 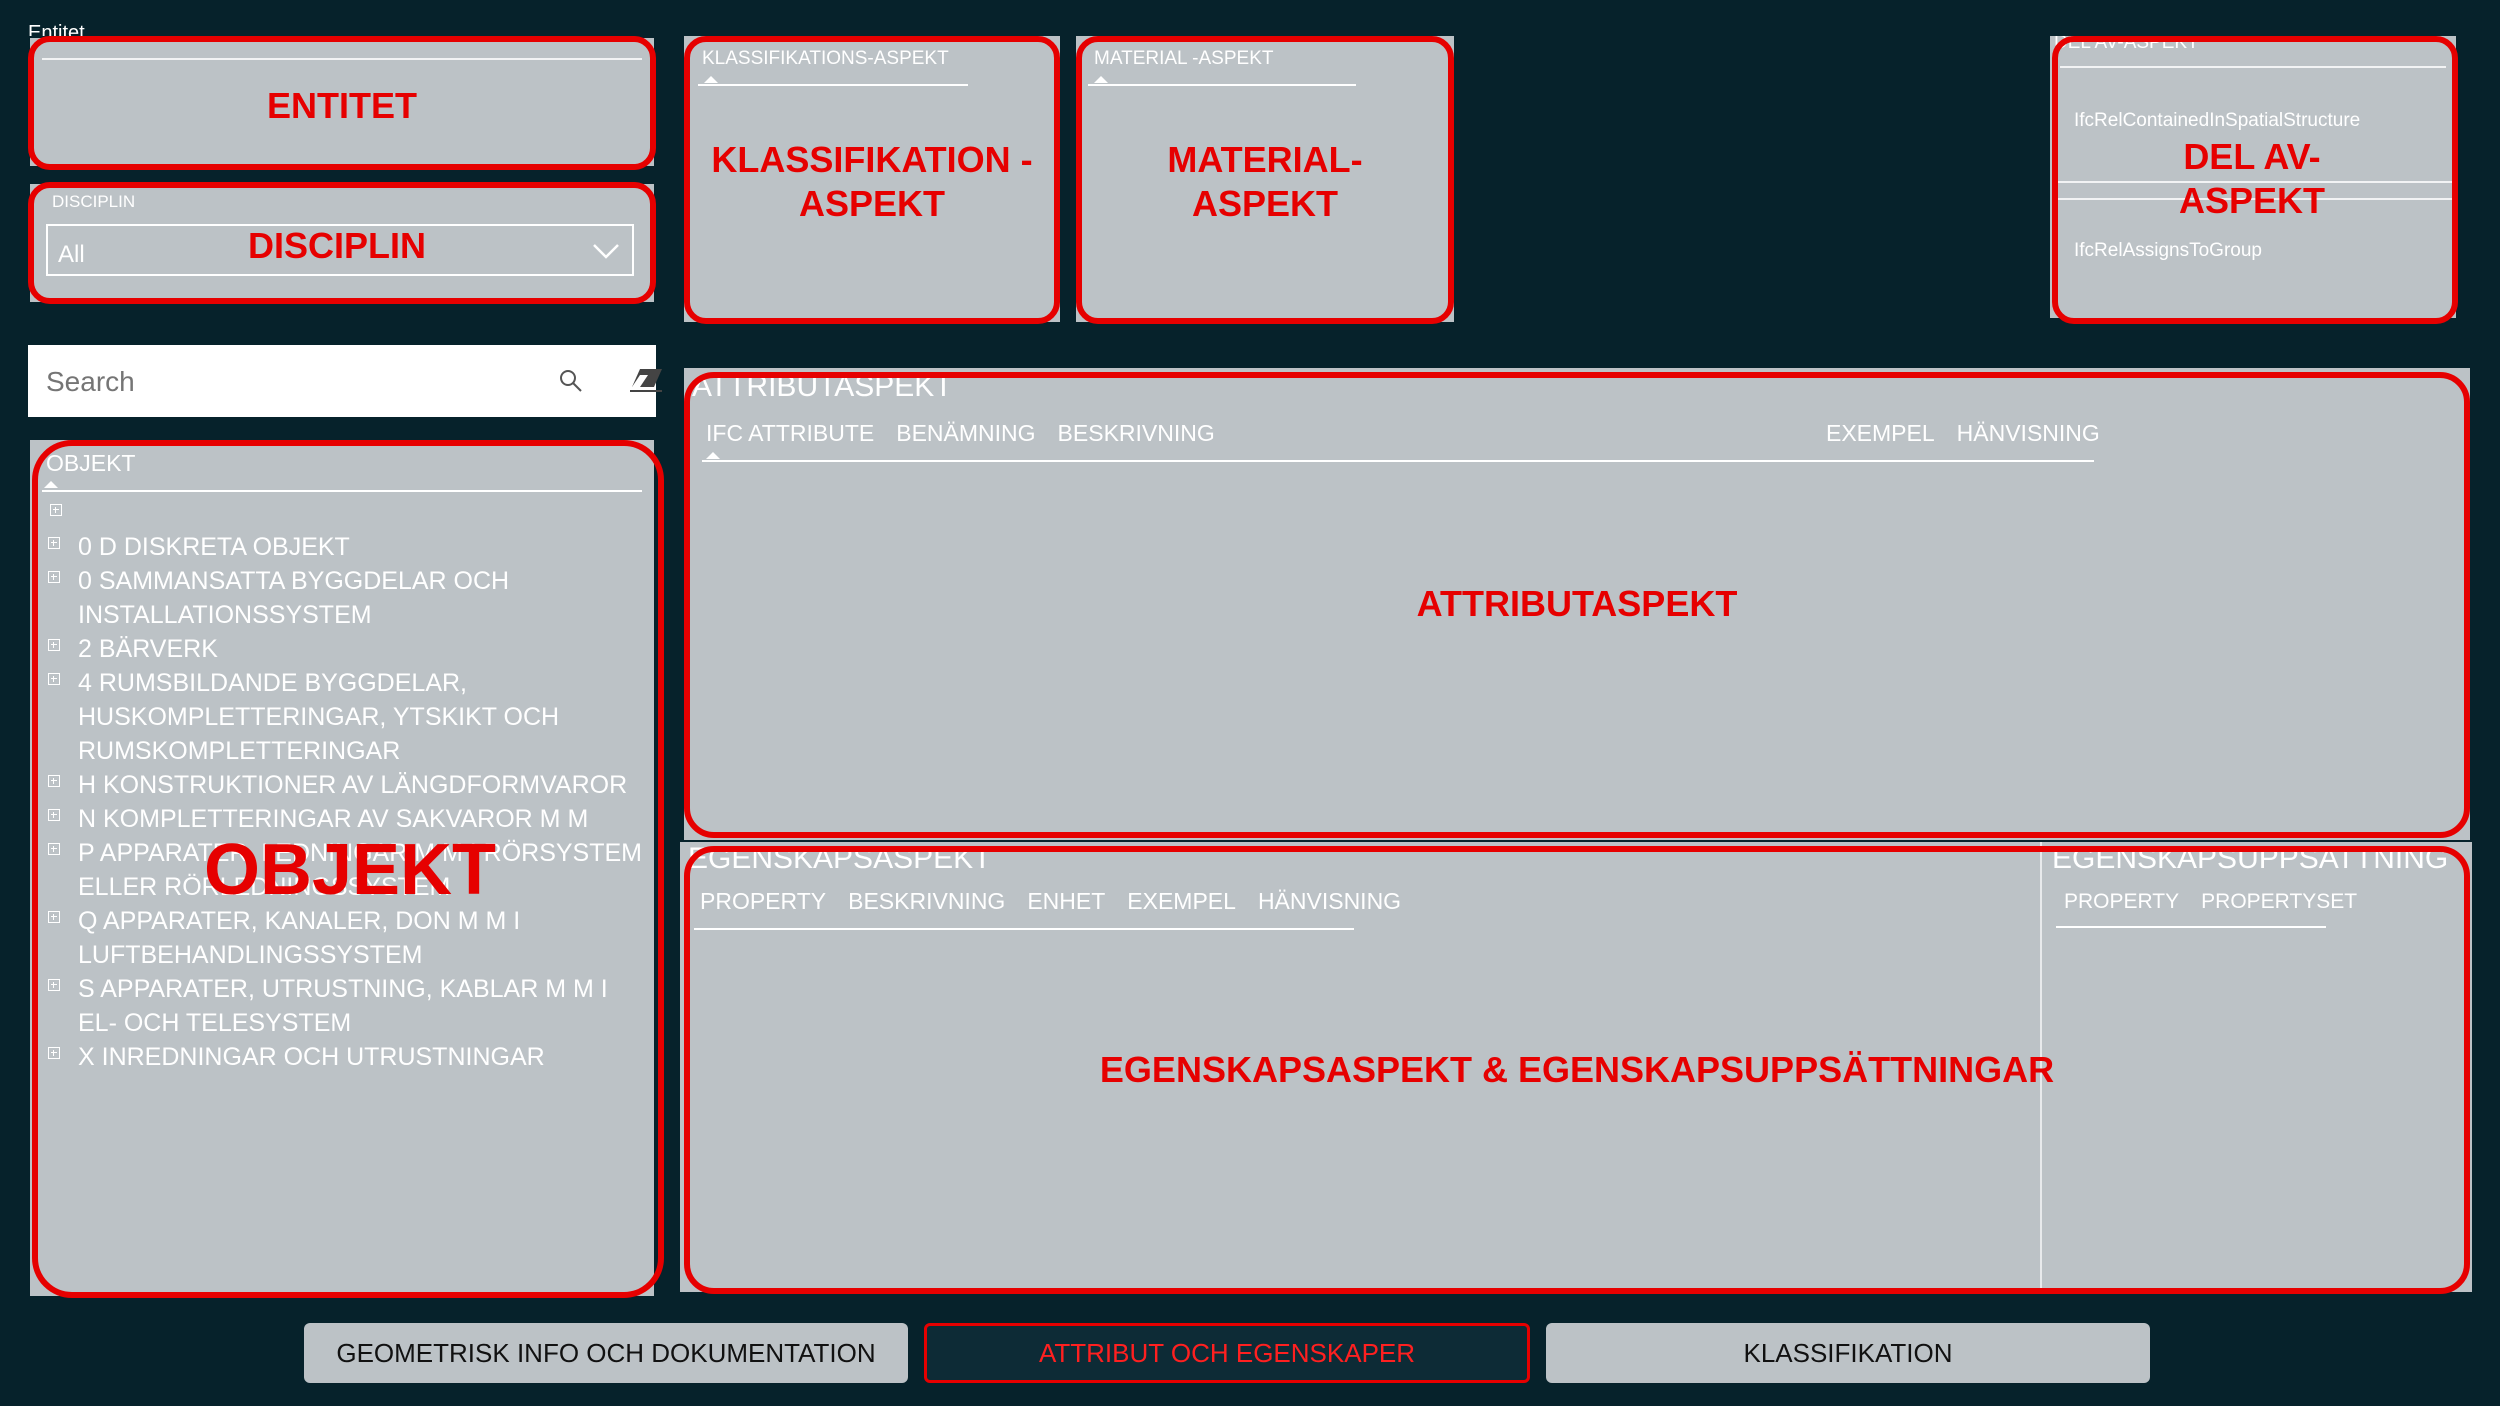 I want to click on delav-annotation: DEL AV- ASPEKT, so click(x=2252, y=178).